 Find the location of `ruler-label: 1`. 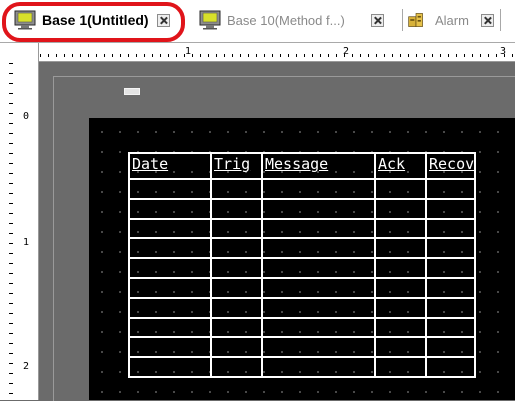

ruler-label: 1 is located at coordinates (188, 51).